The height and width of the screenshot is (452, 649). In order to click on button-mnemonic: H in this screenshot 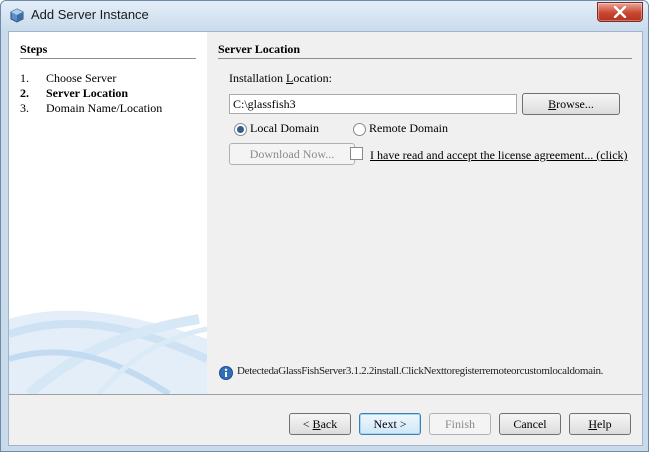, I will do `click(592, 424)`.